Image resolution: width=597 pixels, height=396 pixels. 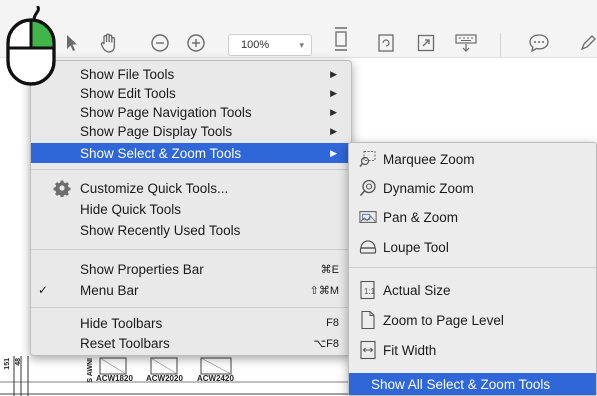 I want to click on submenu-item-label: Actual Size, so click(x=417, y=290).